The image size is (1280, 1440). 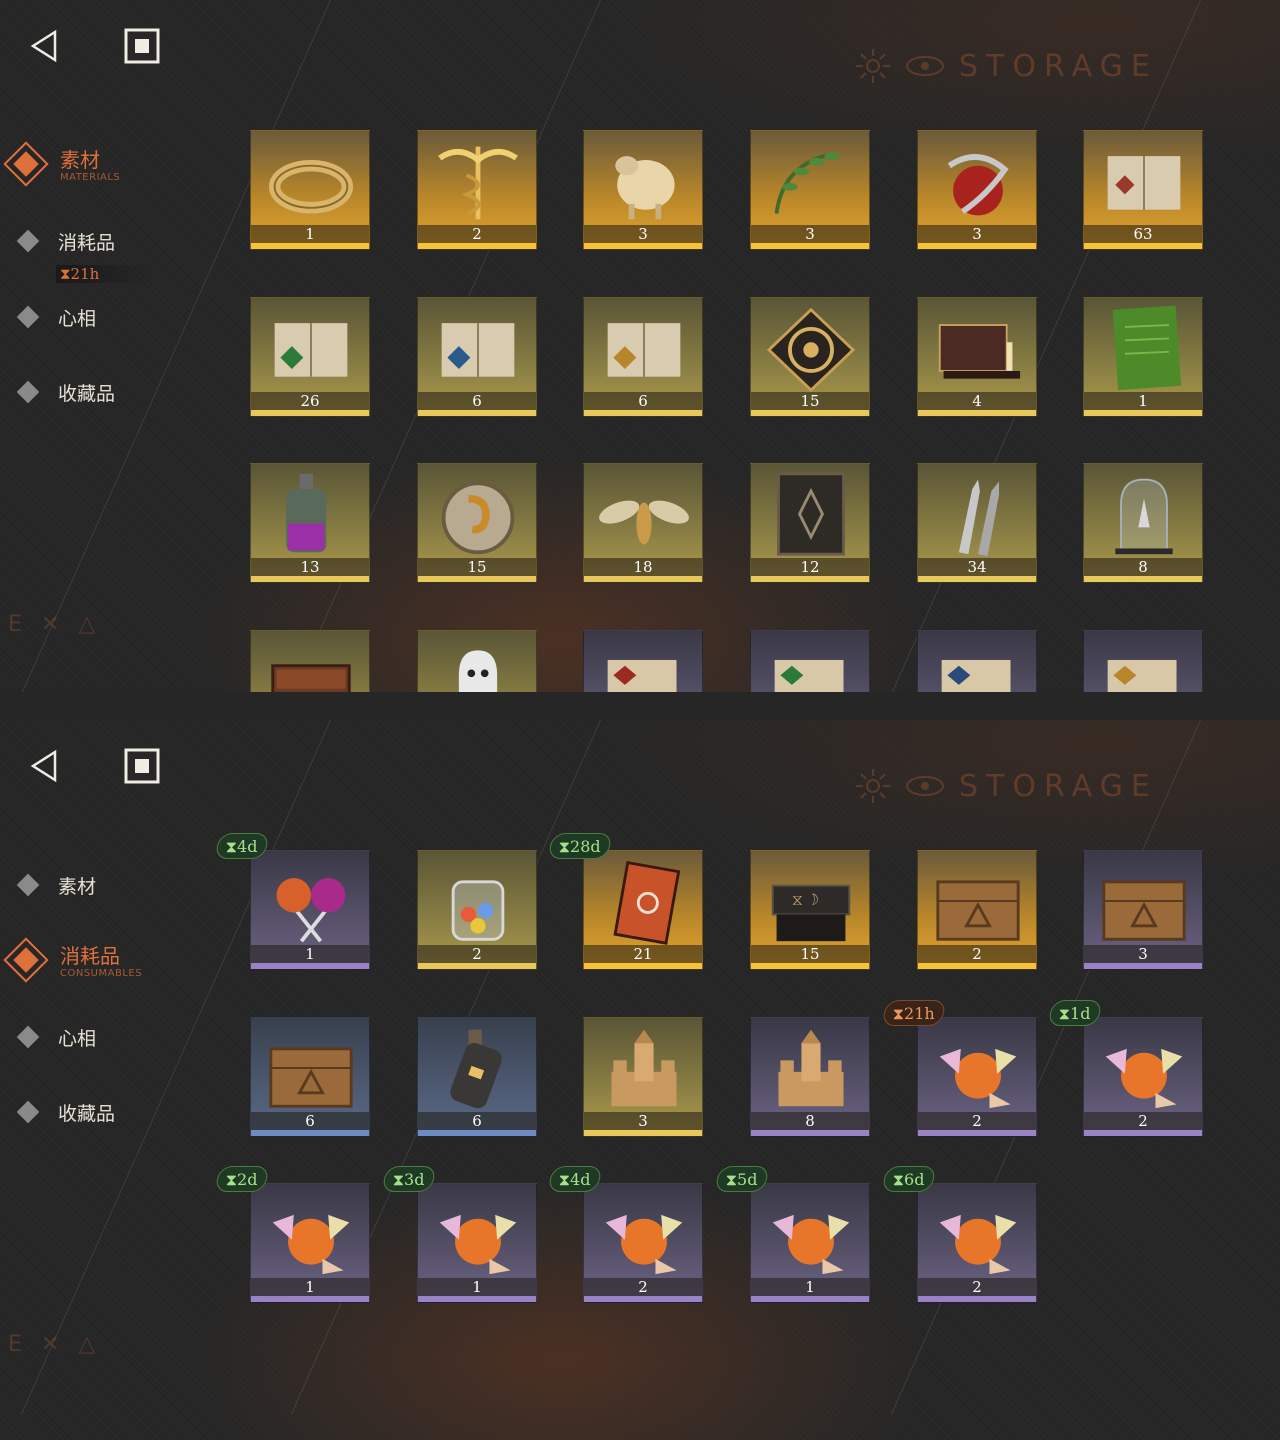 I want to click on sun-icon, so click(x=873, y=66).